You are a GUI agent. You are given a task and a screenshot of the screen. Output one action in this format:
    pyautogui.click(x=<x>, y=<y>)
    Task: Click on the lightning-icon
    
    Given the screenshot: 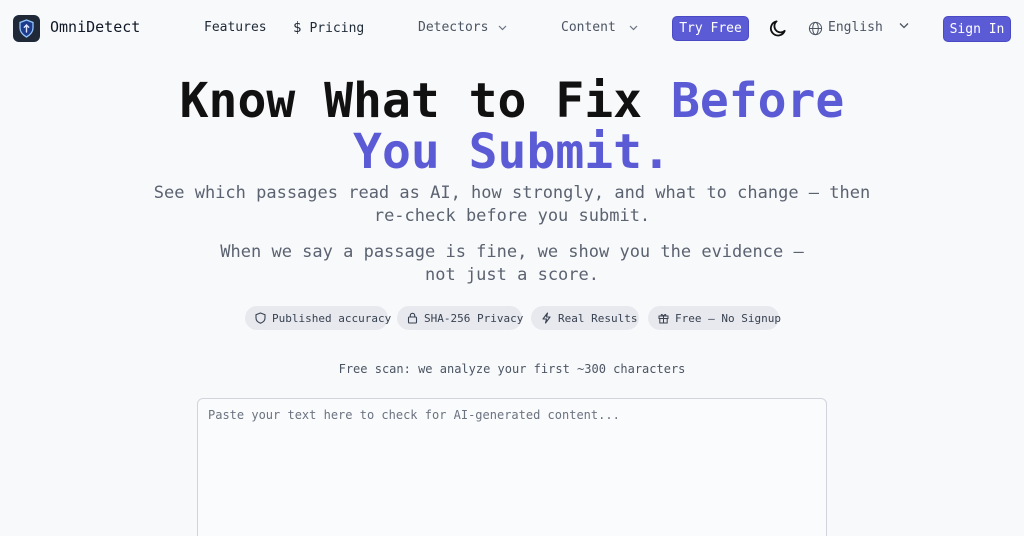 What is the action you would take?
    pyautogui.click(x=546, y=318)
    